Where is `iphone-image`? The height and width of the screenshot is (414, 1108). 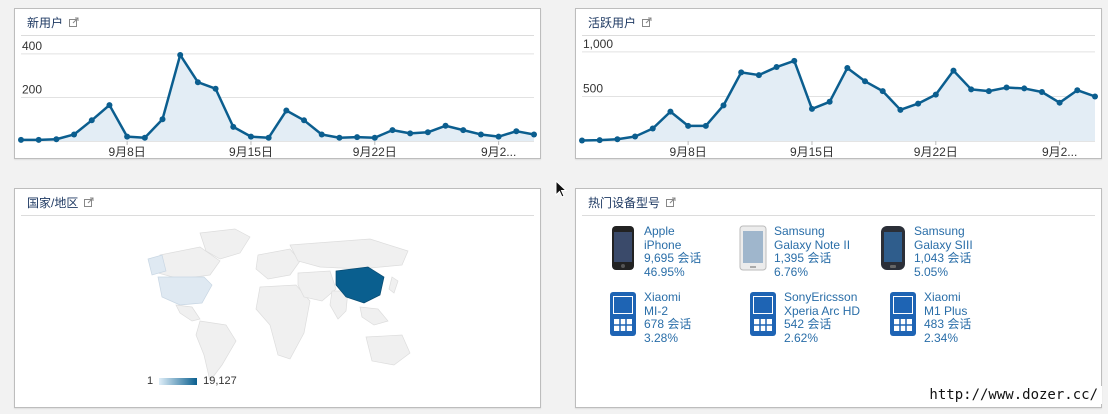 iphone-image is located at coordinates (623, 248).